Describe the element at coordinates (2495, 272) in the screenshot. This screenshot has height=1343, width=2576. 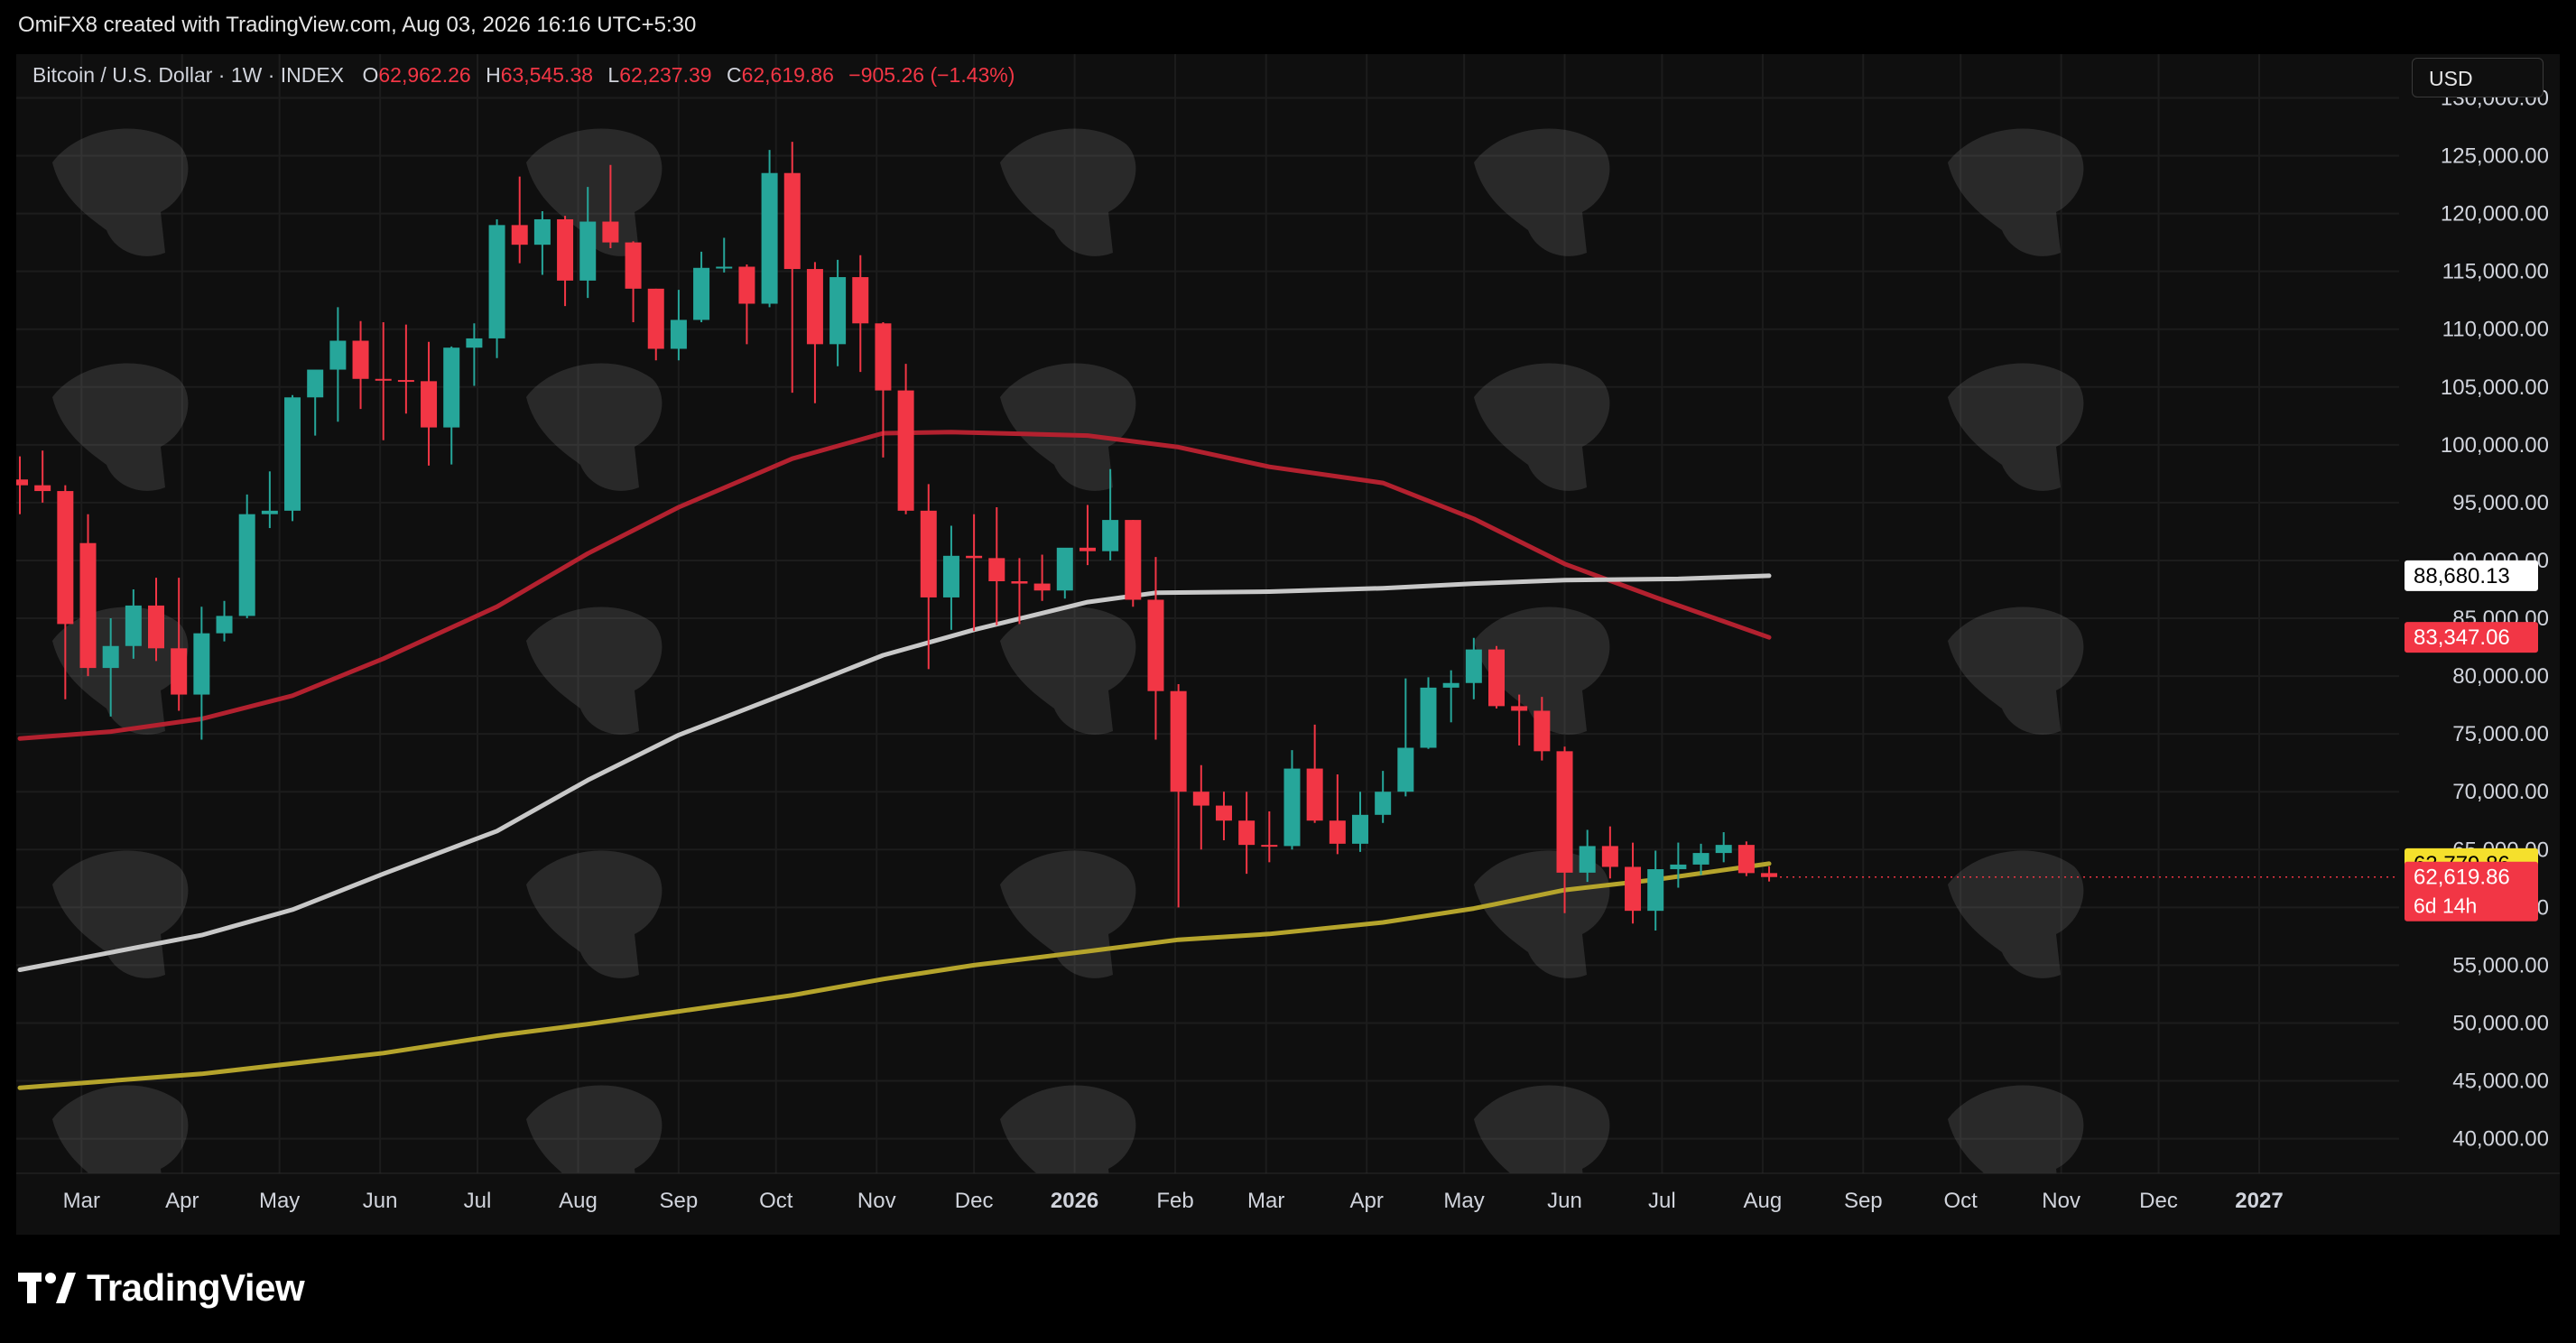
I see `y-tick-label: 115,000.00` at that location.